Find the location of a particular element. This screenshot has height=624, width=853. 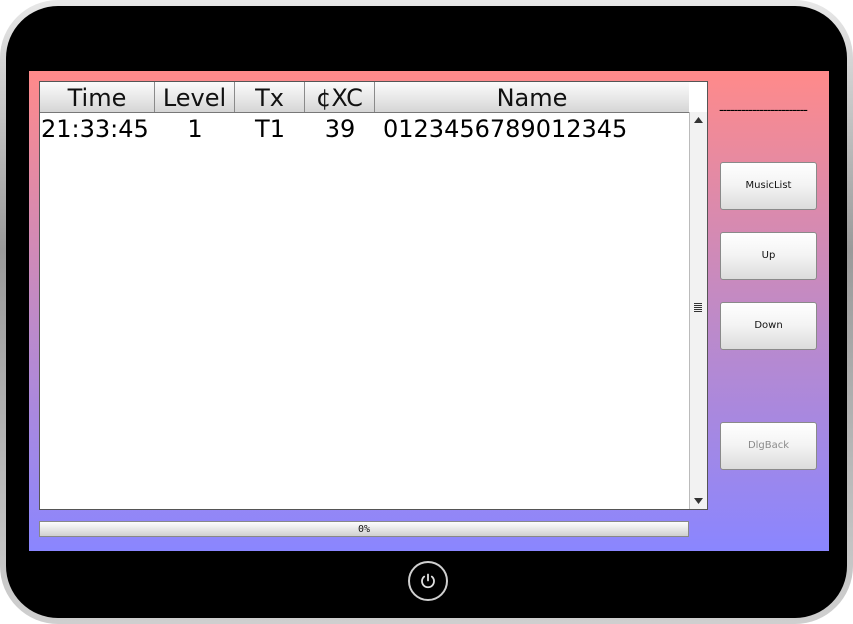

scroll-down-button is located at coordinates (698, 501).